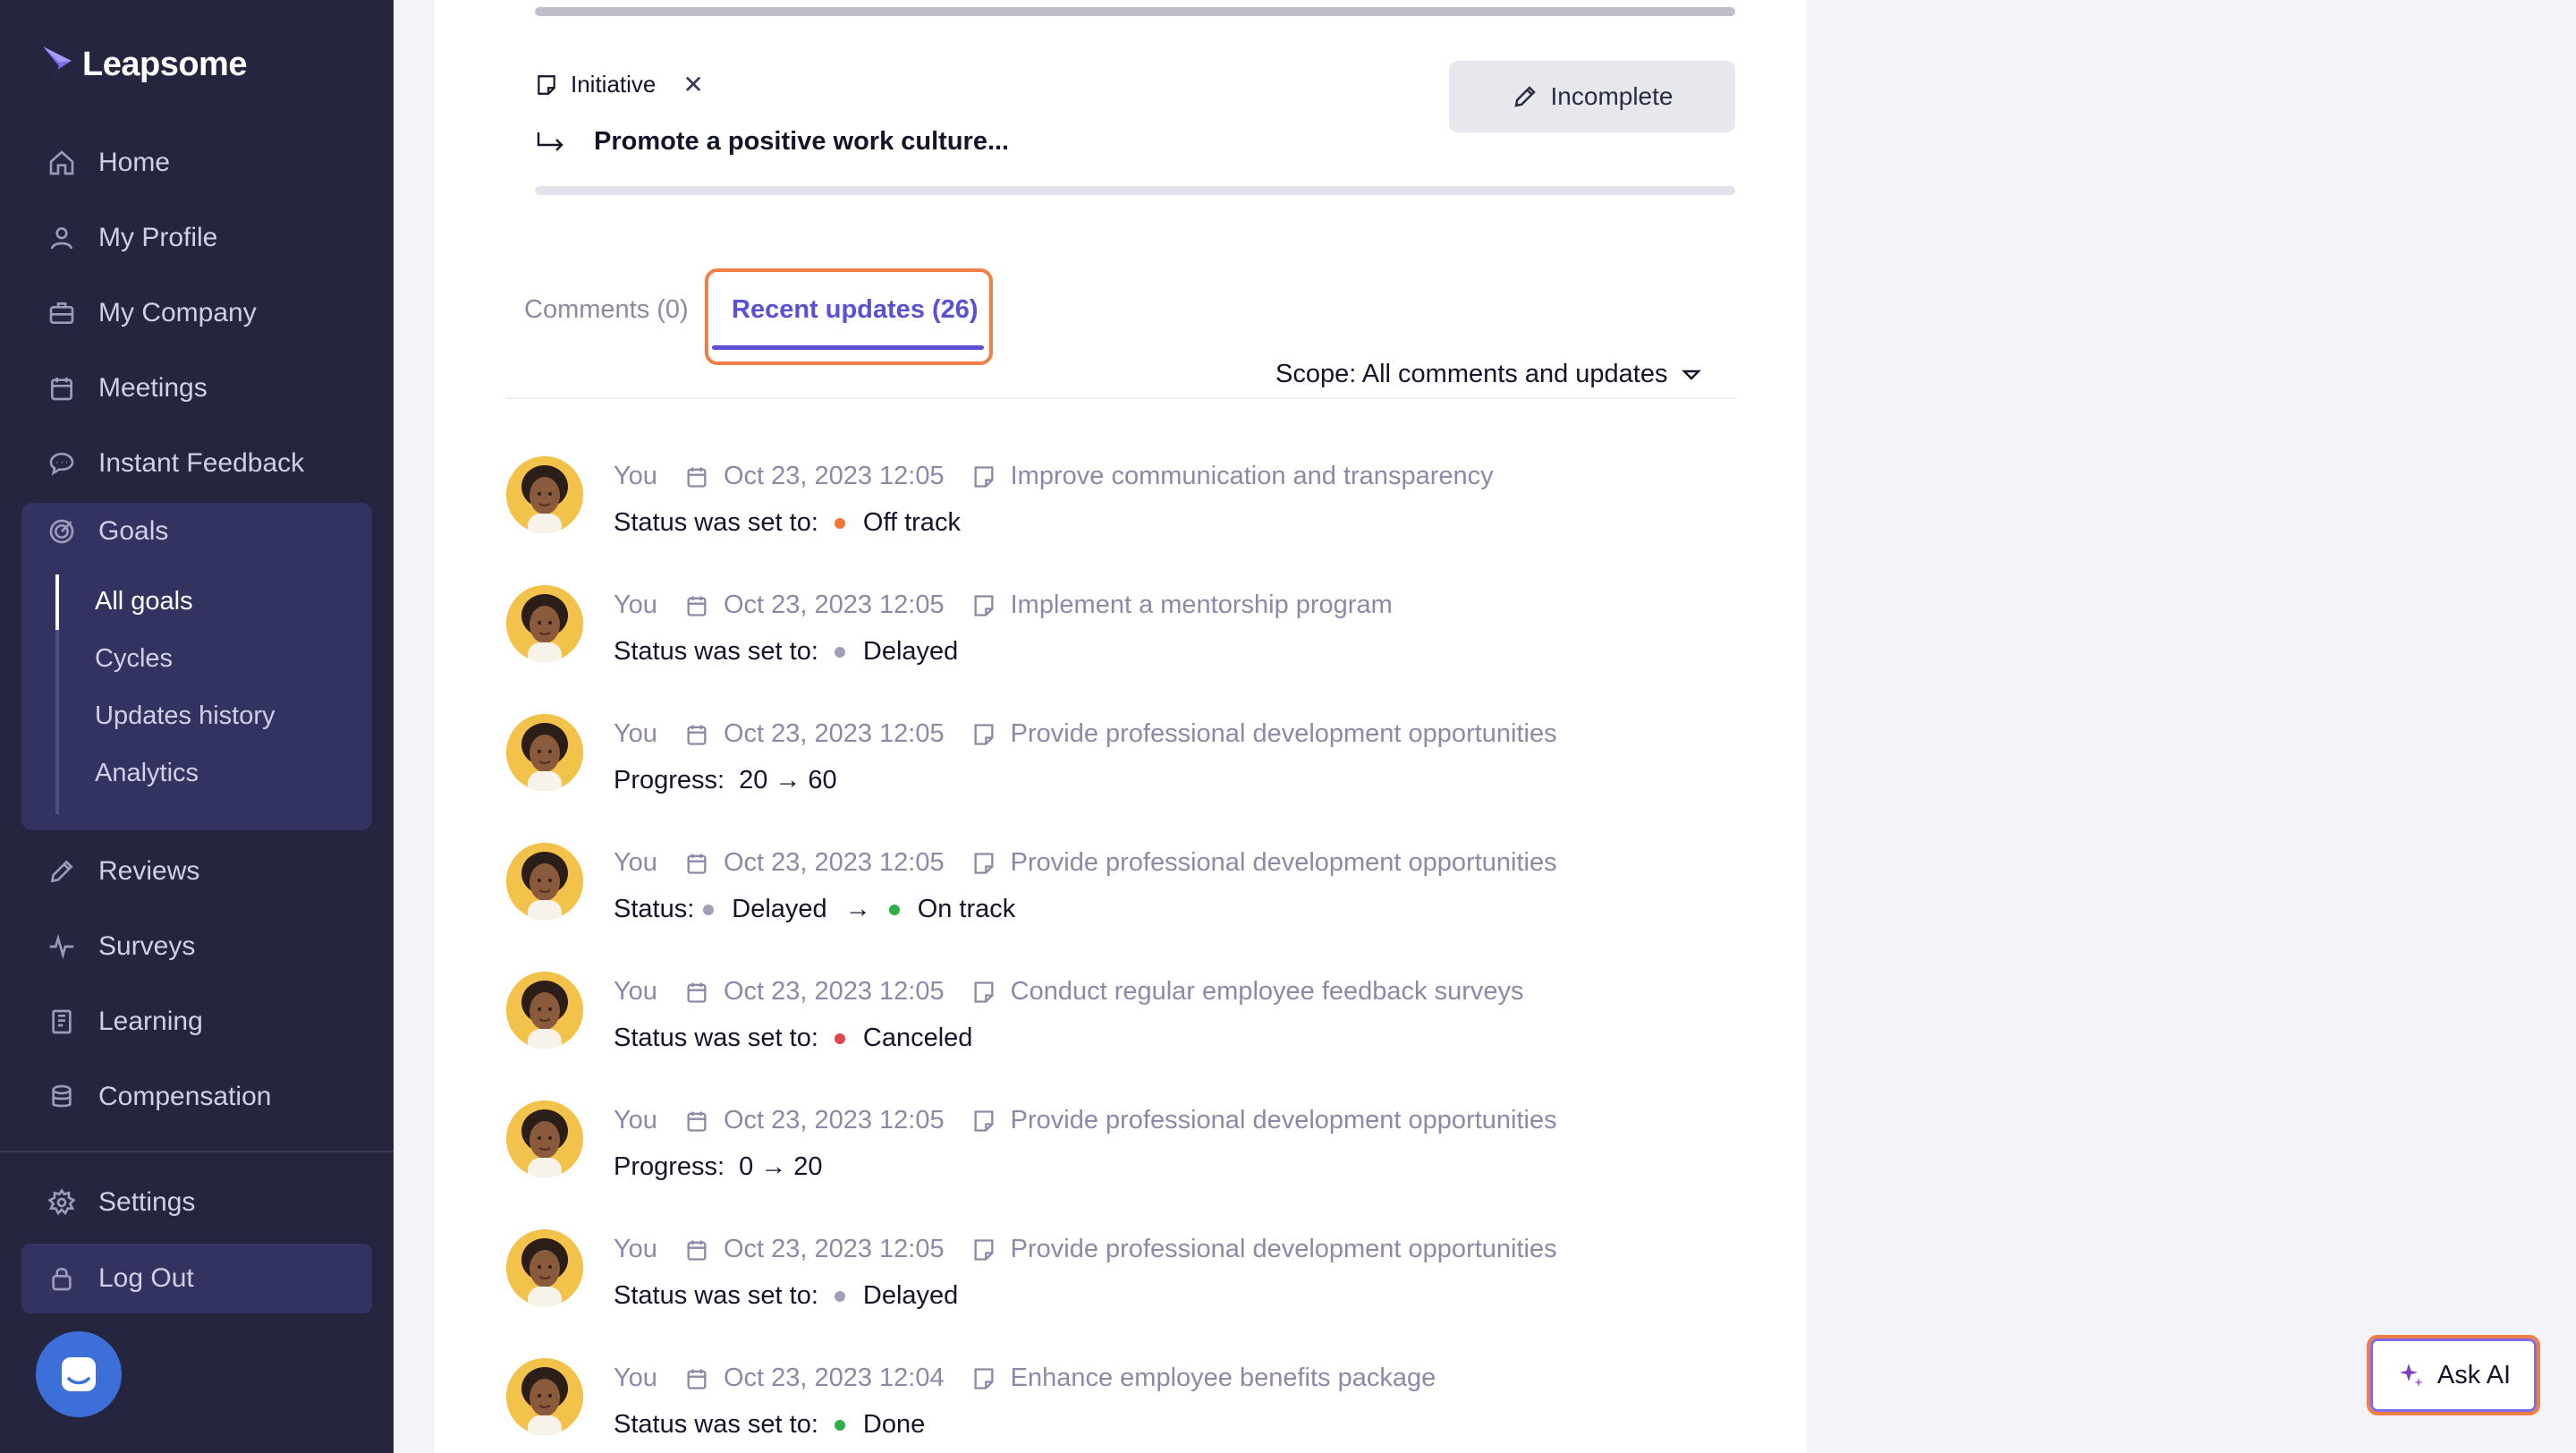 Image resolution: width=2576 pixels, height=1453 pixels. I want to click on ask-ai-label: Ask AI, so click(2474, 1374).